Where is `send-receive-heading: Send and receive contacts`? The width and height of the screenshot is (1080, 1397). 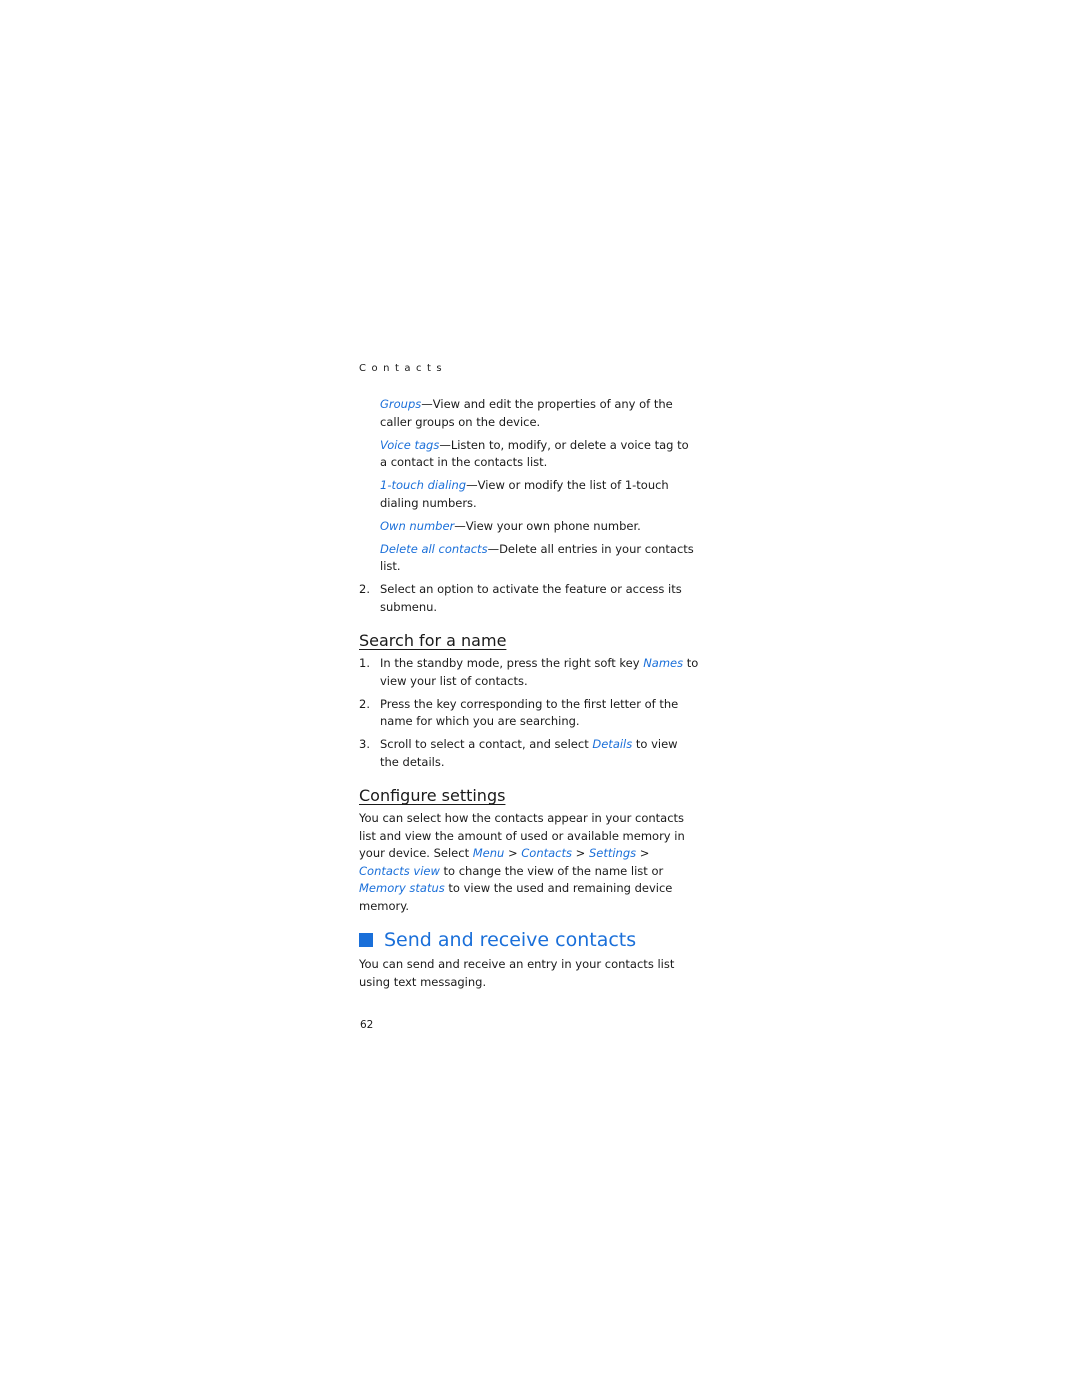
send-receive-heading: Send and receive contacts is located at coordinates (529, 940).